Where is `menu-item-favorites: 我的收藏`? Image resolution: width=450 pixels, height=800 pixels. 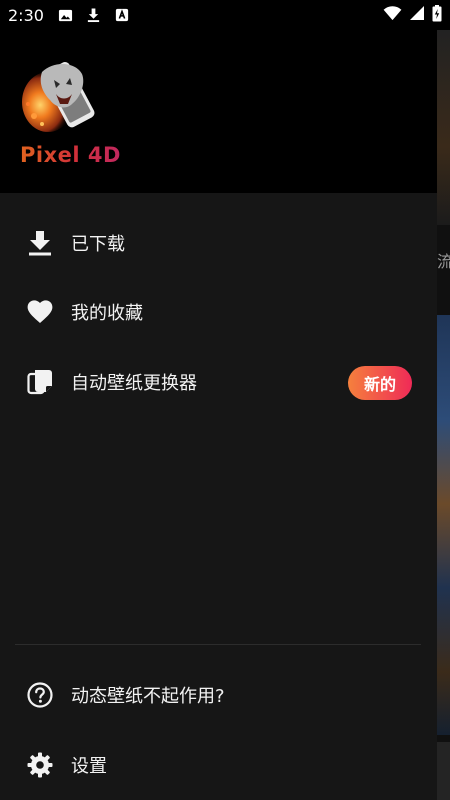 menu-item-favorites: 我的收藏 is located at coordinates (218, 312).